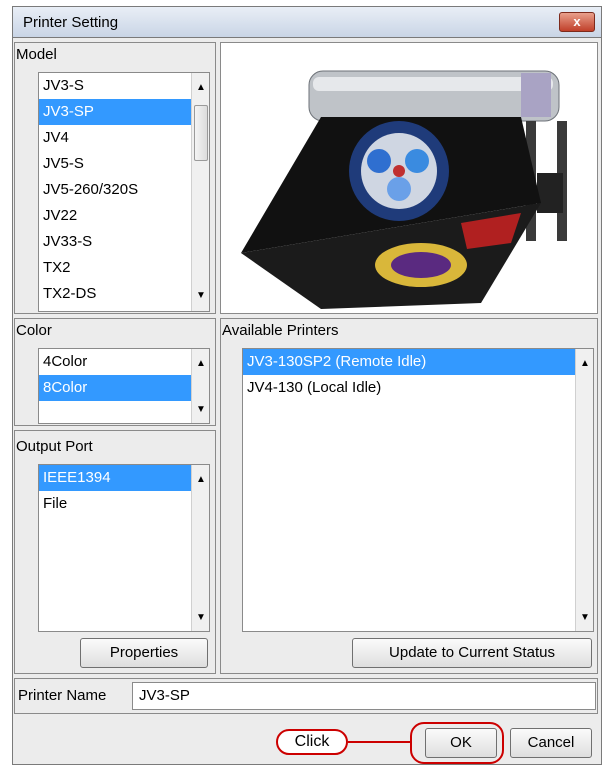 This screenshot has height=765, width=610. I want to click on color-item-selected: 8Color, so click(124, 388).